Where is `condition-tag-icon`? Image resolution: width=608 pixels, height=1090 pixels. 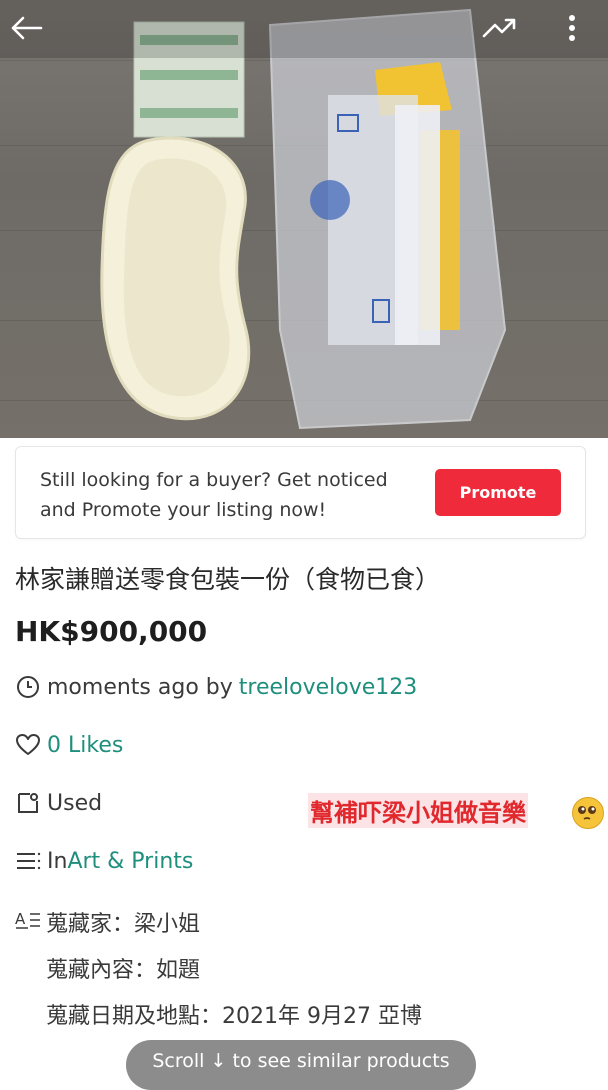 condition-tag-icon is located at coordinates (28, 803).